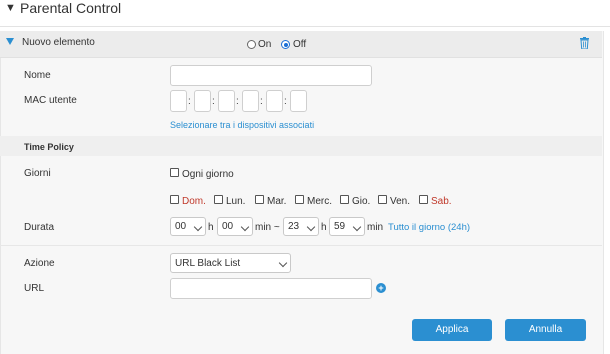 The image size is (610, 354). What do you see at coordinates (347, 226) in the screenshot?
I see `end-min-select: 59` at bounding box center [347, 226].